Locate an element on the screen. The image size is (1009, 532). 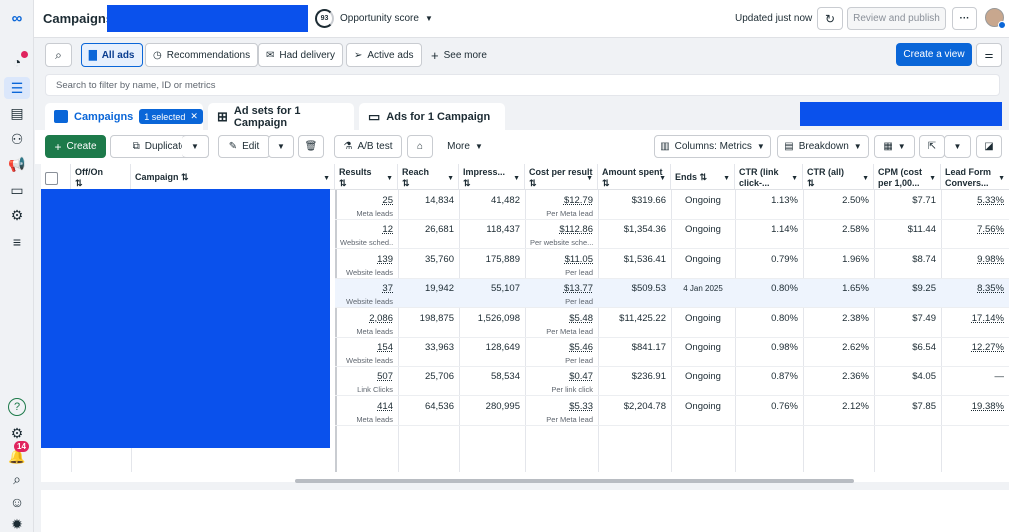
cell-cost: $13.77 Per lead is located at coordinates (561, 293).